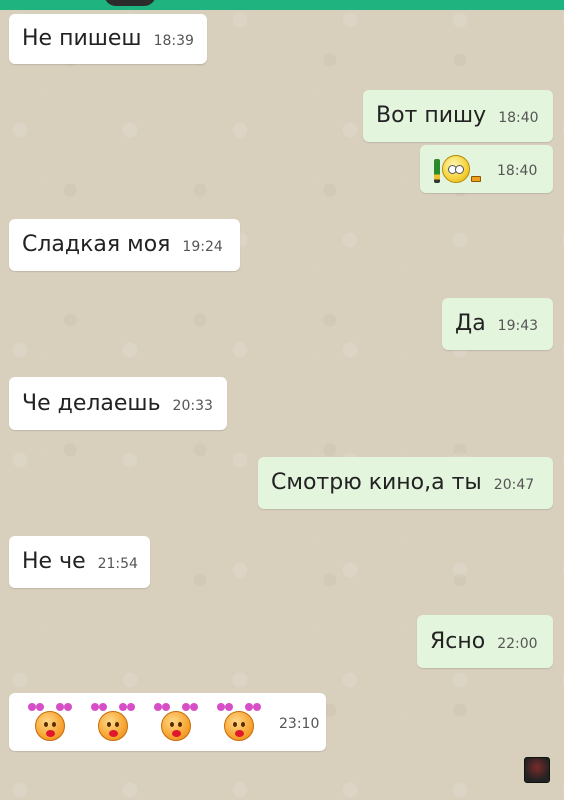 Image resolution: width=564 pixels, height=800 pixels. I want to click on message-text: Не че, so click(54, 561).